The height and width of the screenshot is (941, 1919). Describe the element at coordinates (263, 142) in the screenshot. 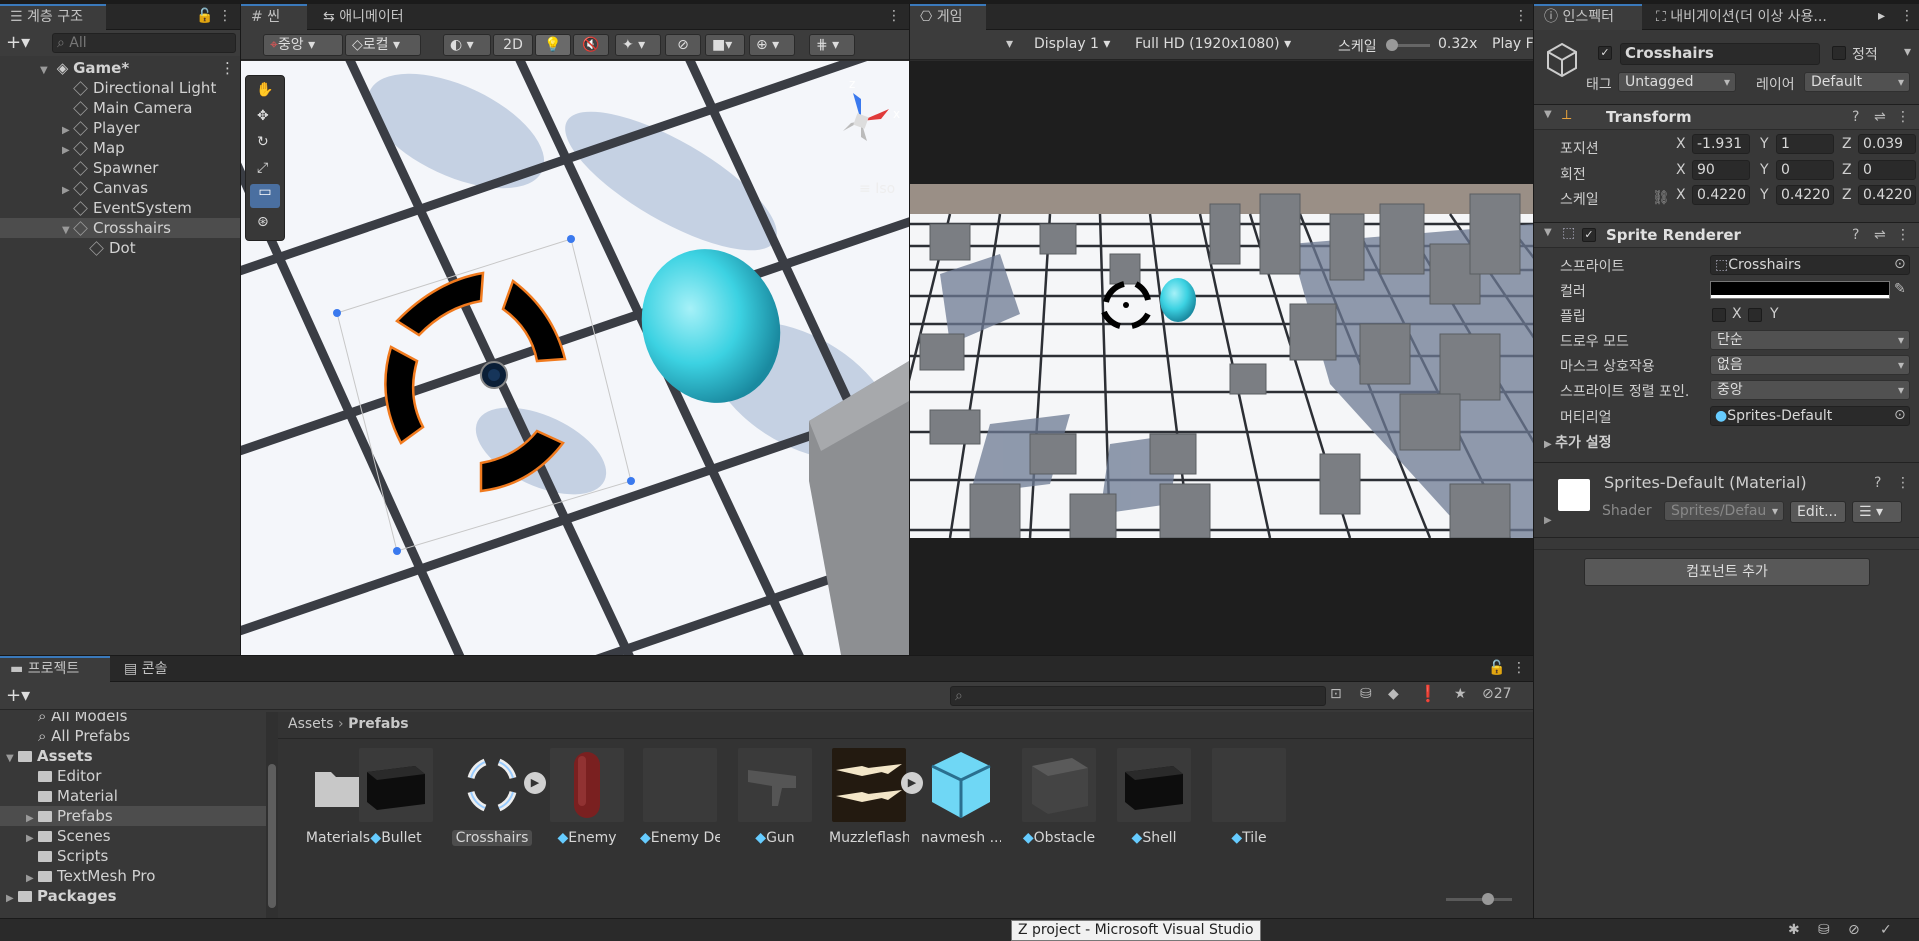

I see `rotate-tool-icon: ↻` at that location.